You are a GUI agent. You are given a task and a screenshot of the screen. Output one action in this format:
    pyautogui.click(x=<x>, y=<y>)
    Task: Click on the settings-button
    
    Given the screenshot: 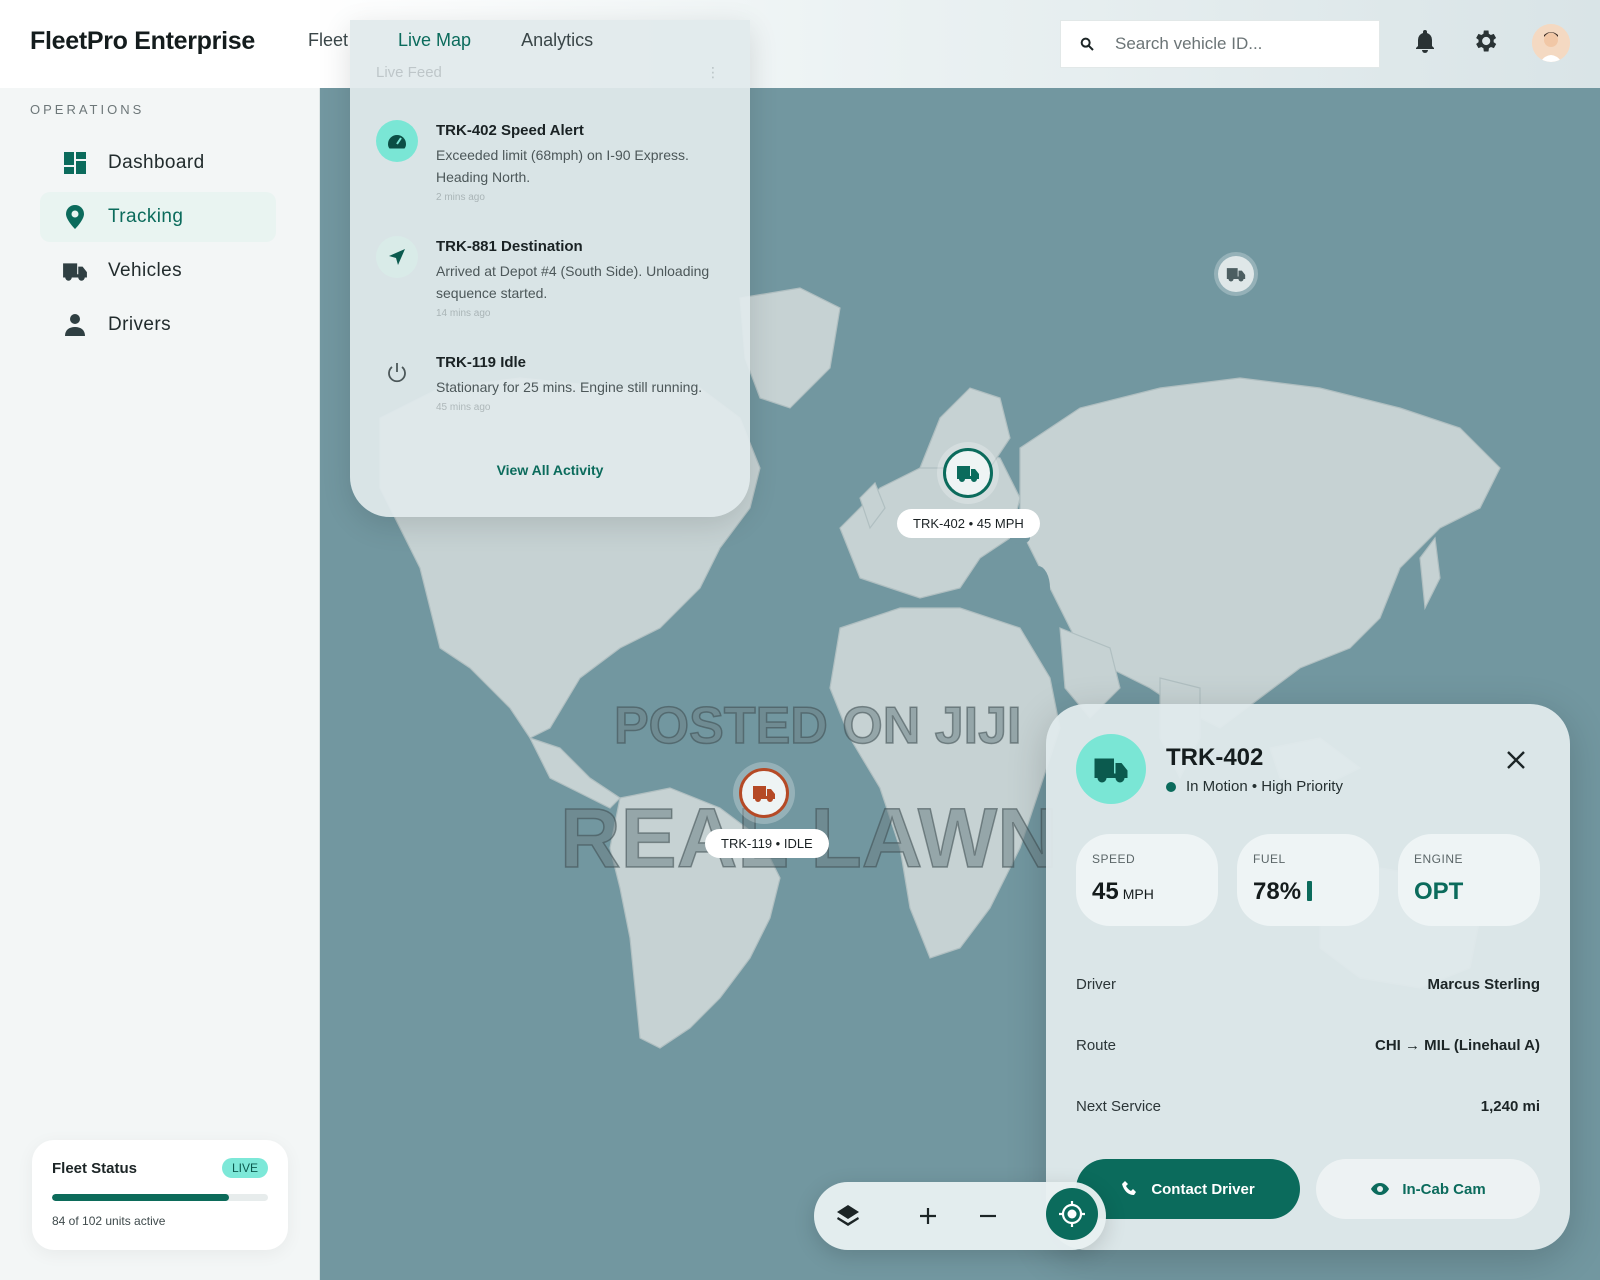 What is the action you would take?
    pyautogui.click(x=1485, y=41)
    